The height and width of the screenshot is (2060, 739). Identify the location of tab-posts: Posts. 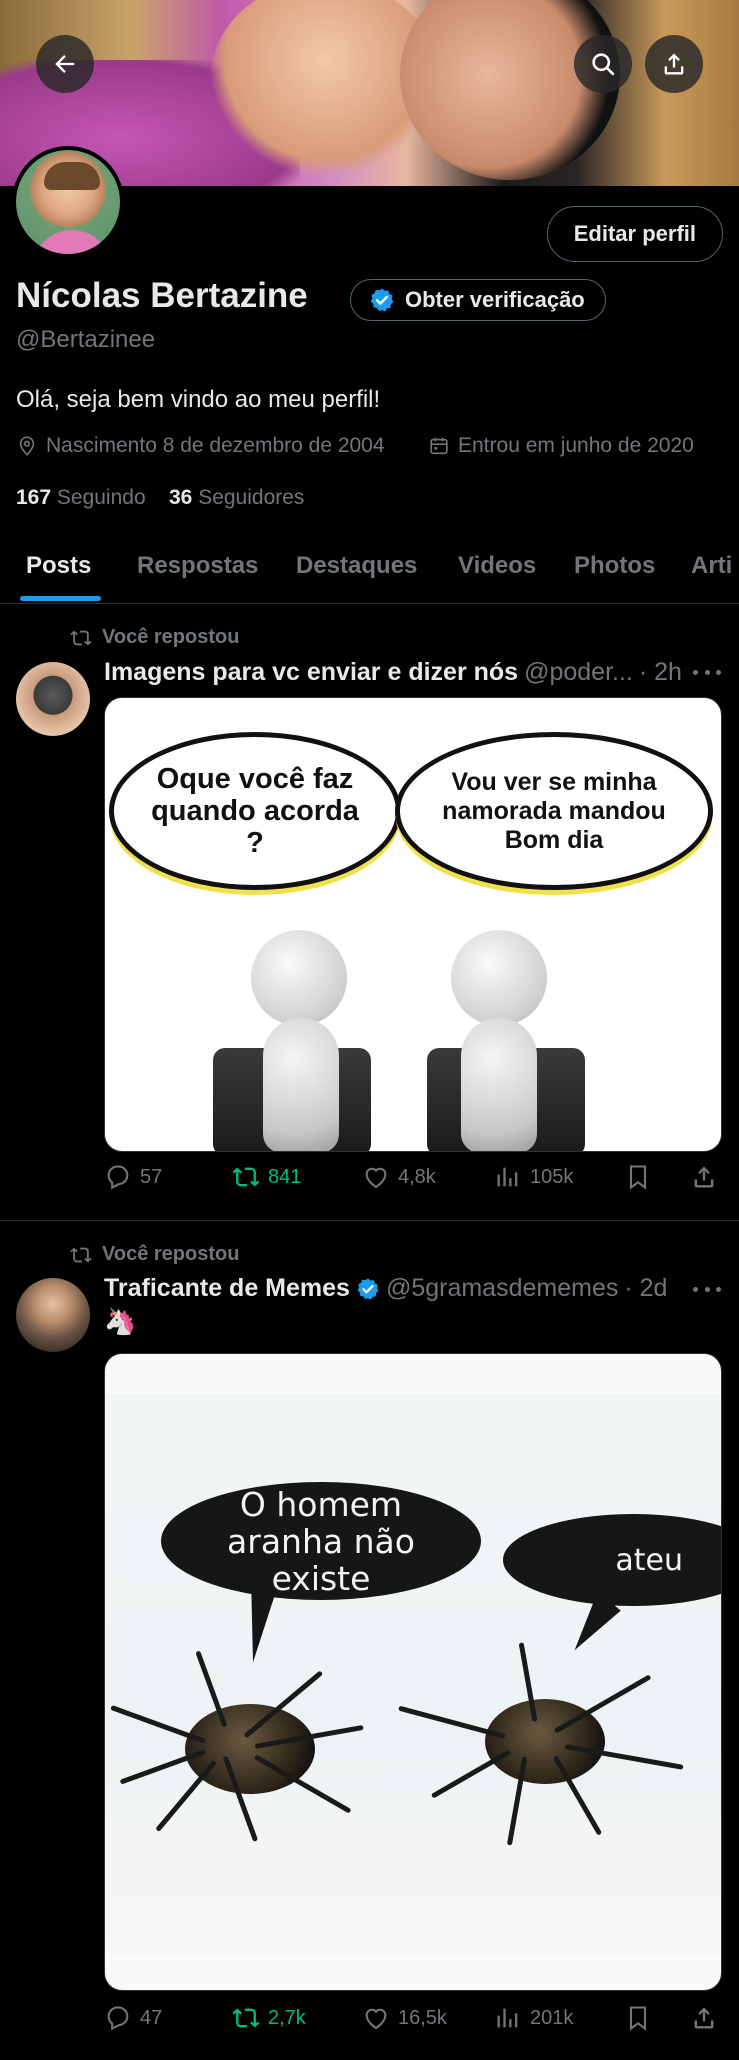
(58, 566).